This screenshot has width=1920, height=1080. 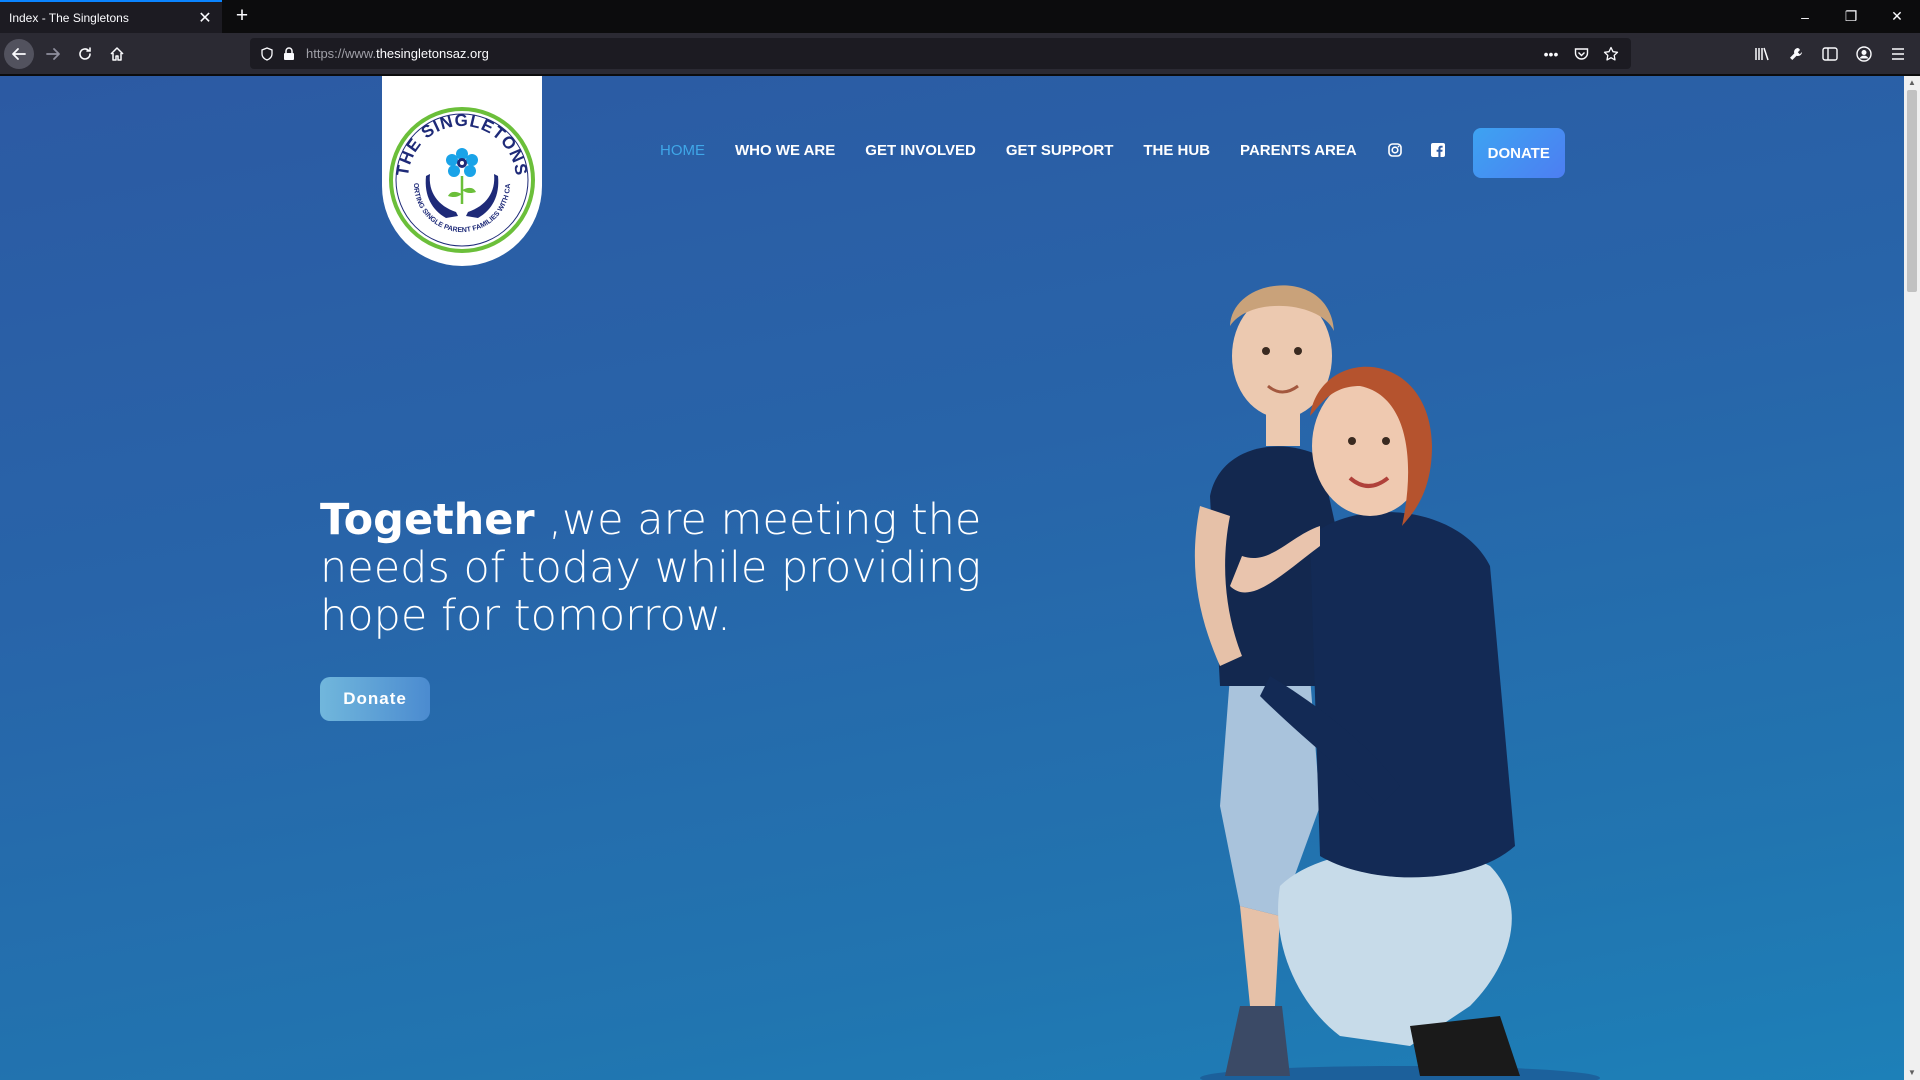 I want to click on browser-tab: Index - The Singletons ✕, so click(x=111, y=16).